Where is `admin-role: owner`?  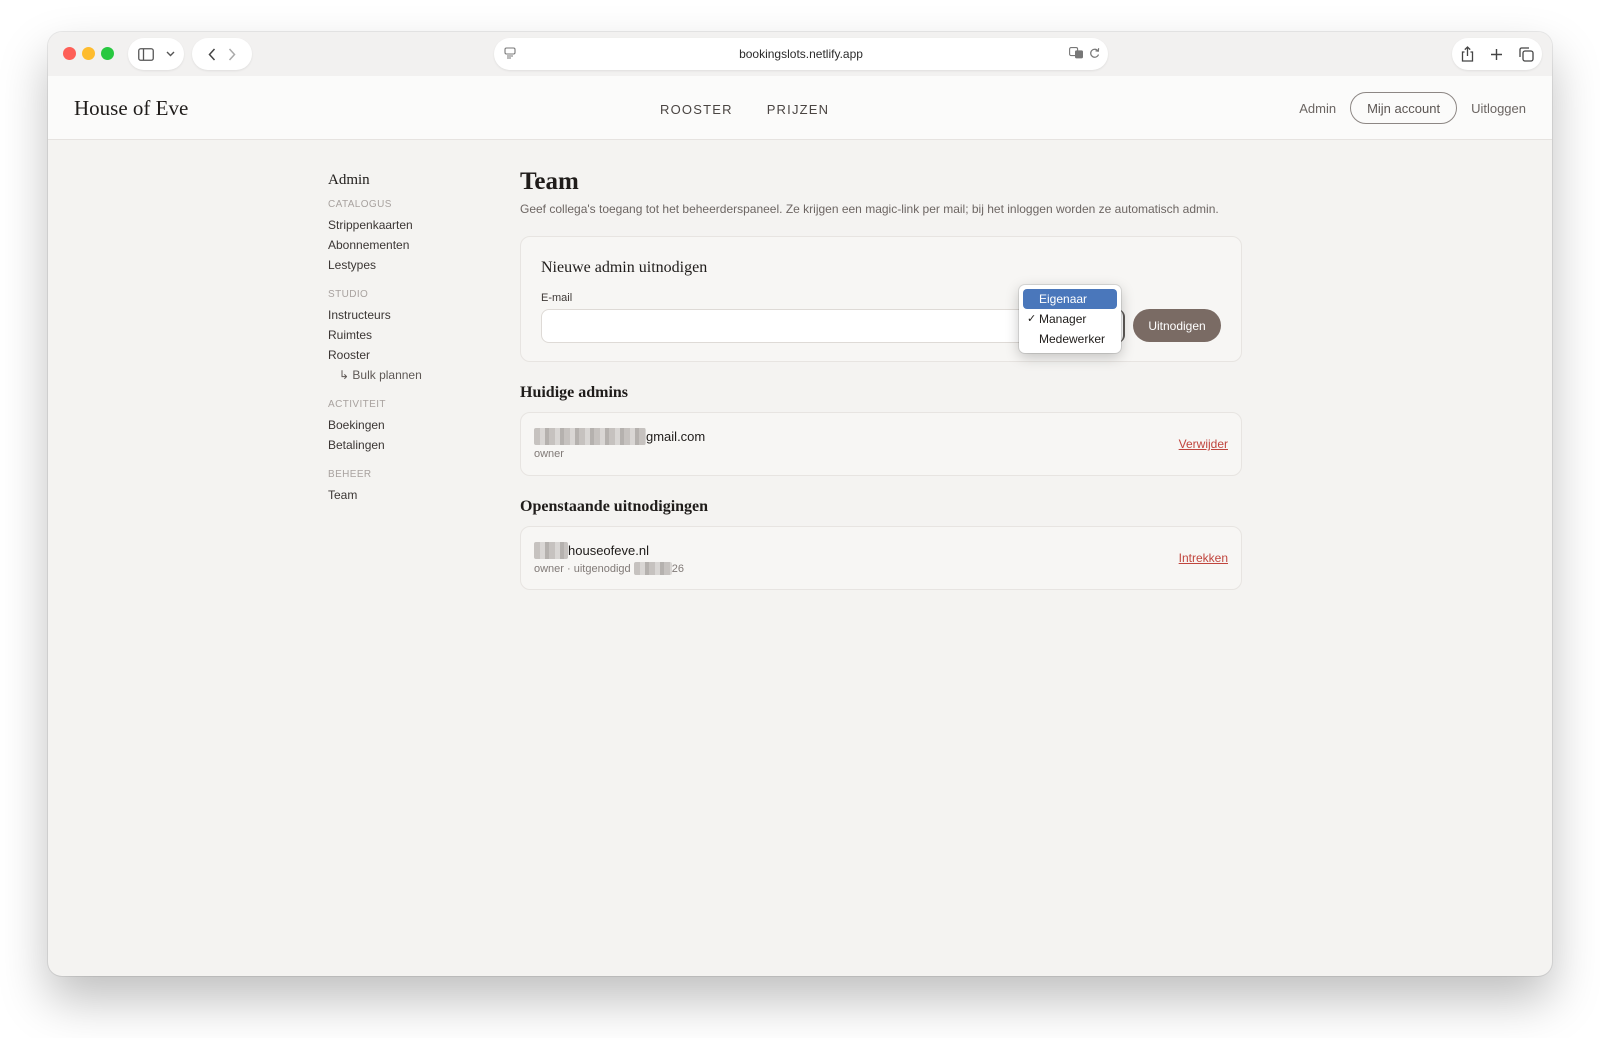
admin-role: owner is located at coordinates (549, 454).